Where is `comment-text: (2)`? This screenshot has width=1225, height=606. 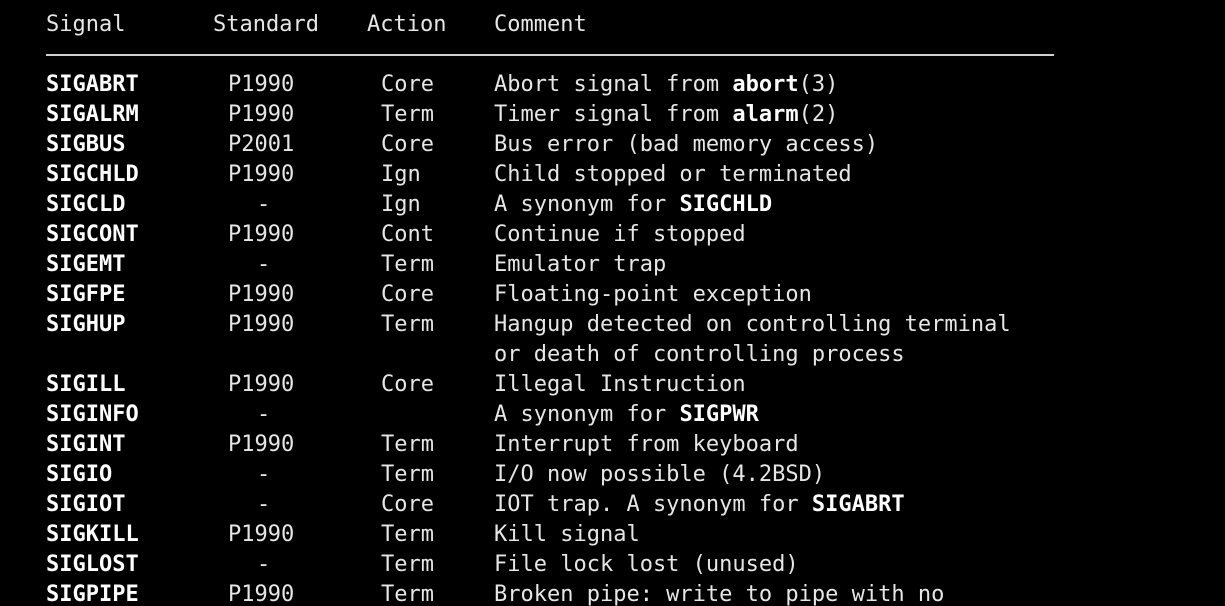
comment-text: (2) is located at coordinates (818, 114).